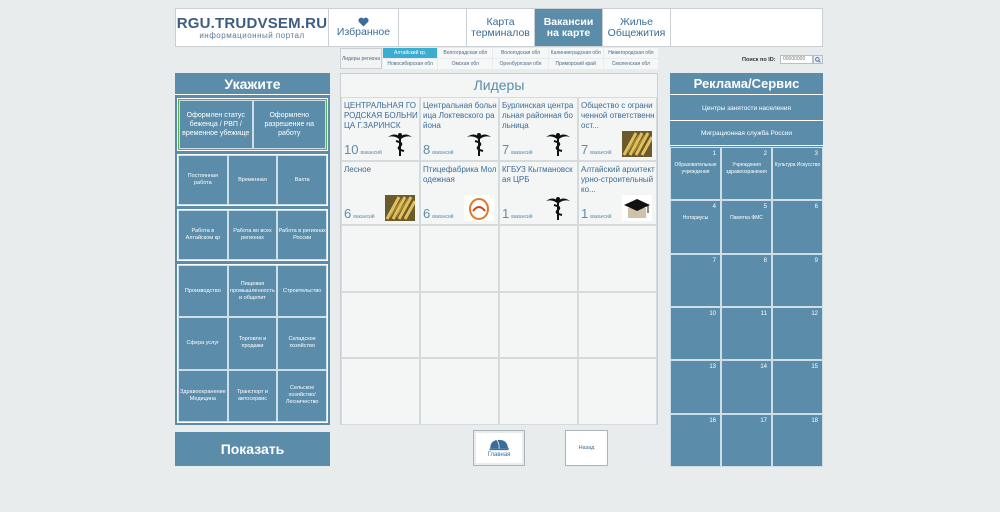  What do you see at coordinates (746, 168) in the screenshot?
I see `service-cell-label: Учреждения здравоохранения` at bounding box center [746, 168].